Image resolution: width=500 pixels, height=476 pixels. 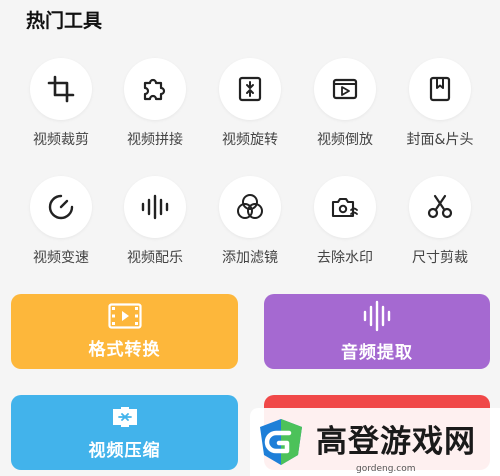 I want to click on site-watermark: 高登游戏网 gordeng.com, so click(x=375, y=442).